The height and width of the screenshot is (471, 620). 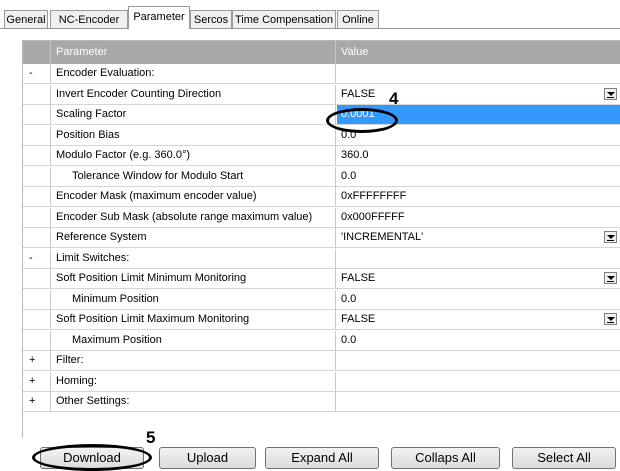 I want to click on parameter-name: Reference System, so click(x=194, y=237).